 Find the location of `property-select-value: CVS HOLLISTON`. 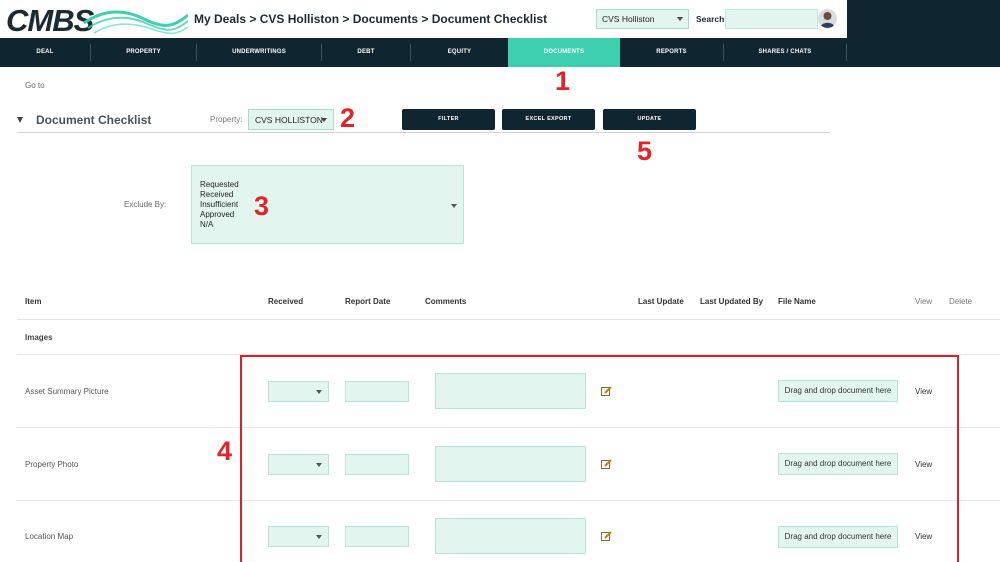

property-select-value: CVS HOLLISTON is located at coordinates (289, 120).